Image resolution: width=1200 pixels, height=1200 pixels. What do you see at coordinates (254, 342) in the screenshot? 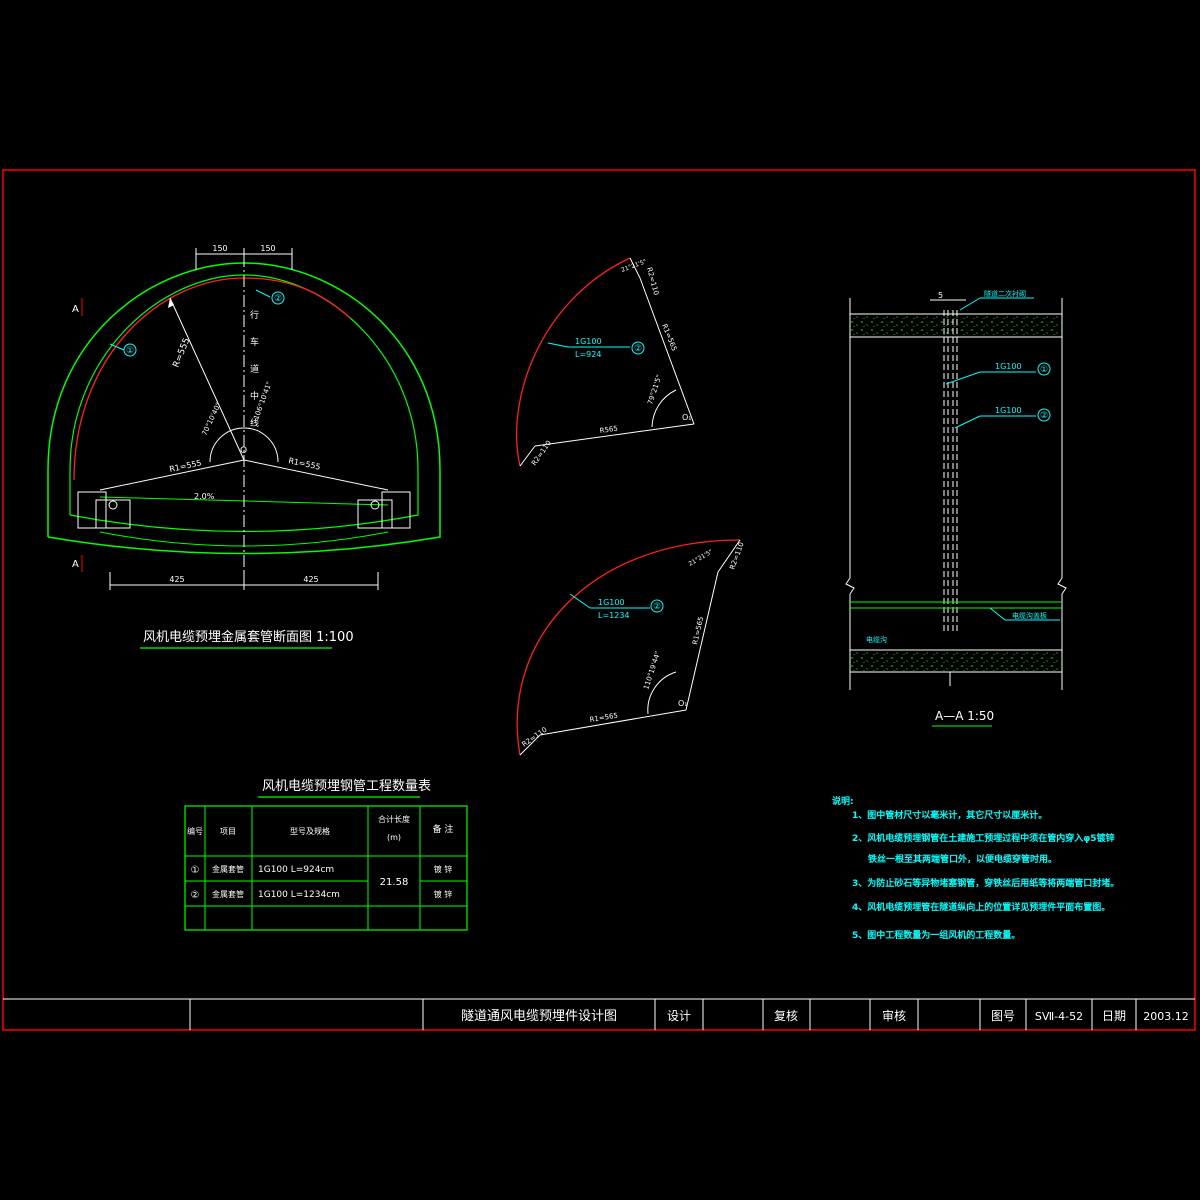
I see `lane-center-char-2: 车` at bounding box center [254, 342].